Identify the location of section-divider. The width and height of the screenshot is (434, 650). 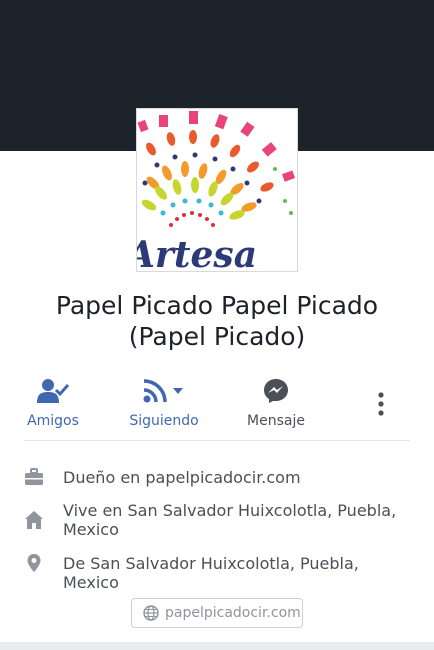
(217, 646).